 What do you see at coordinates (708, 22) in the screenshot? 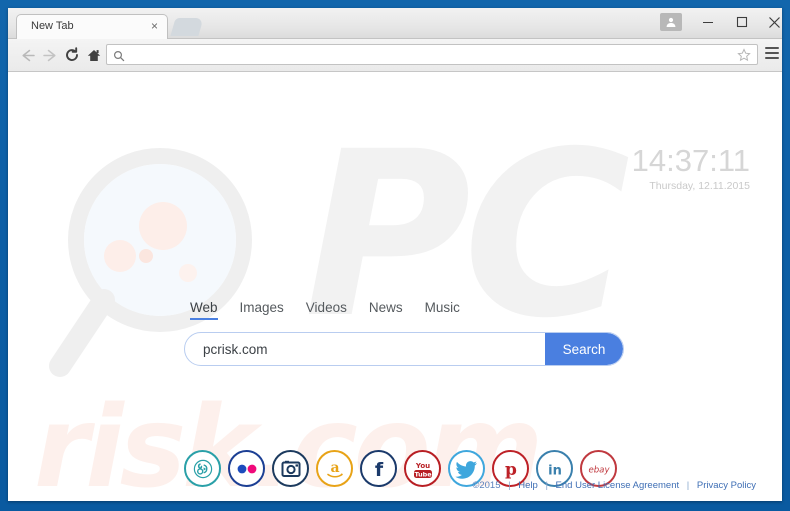
I see `minimize-button` at bounding box center [708, 22].